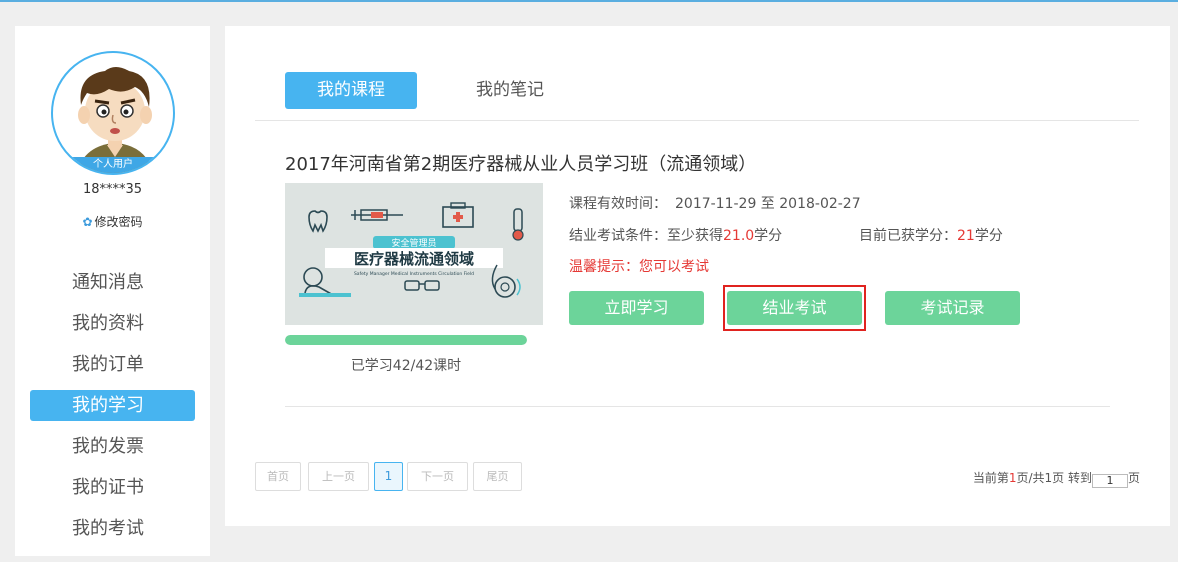  Describe the element at coordinates (1109, 481) in the screenshot. I see `page-jump-input: 1` at that location.